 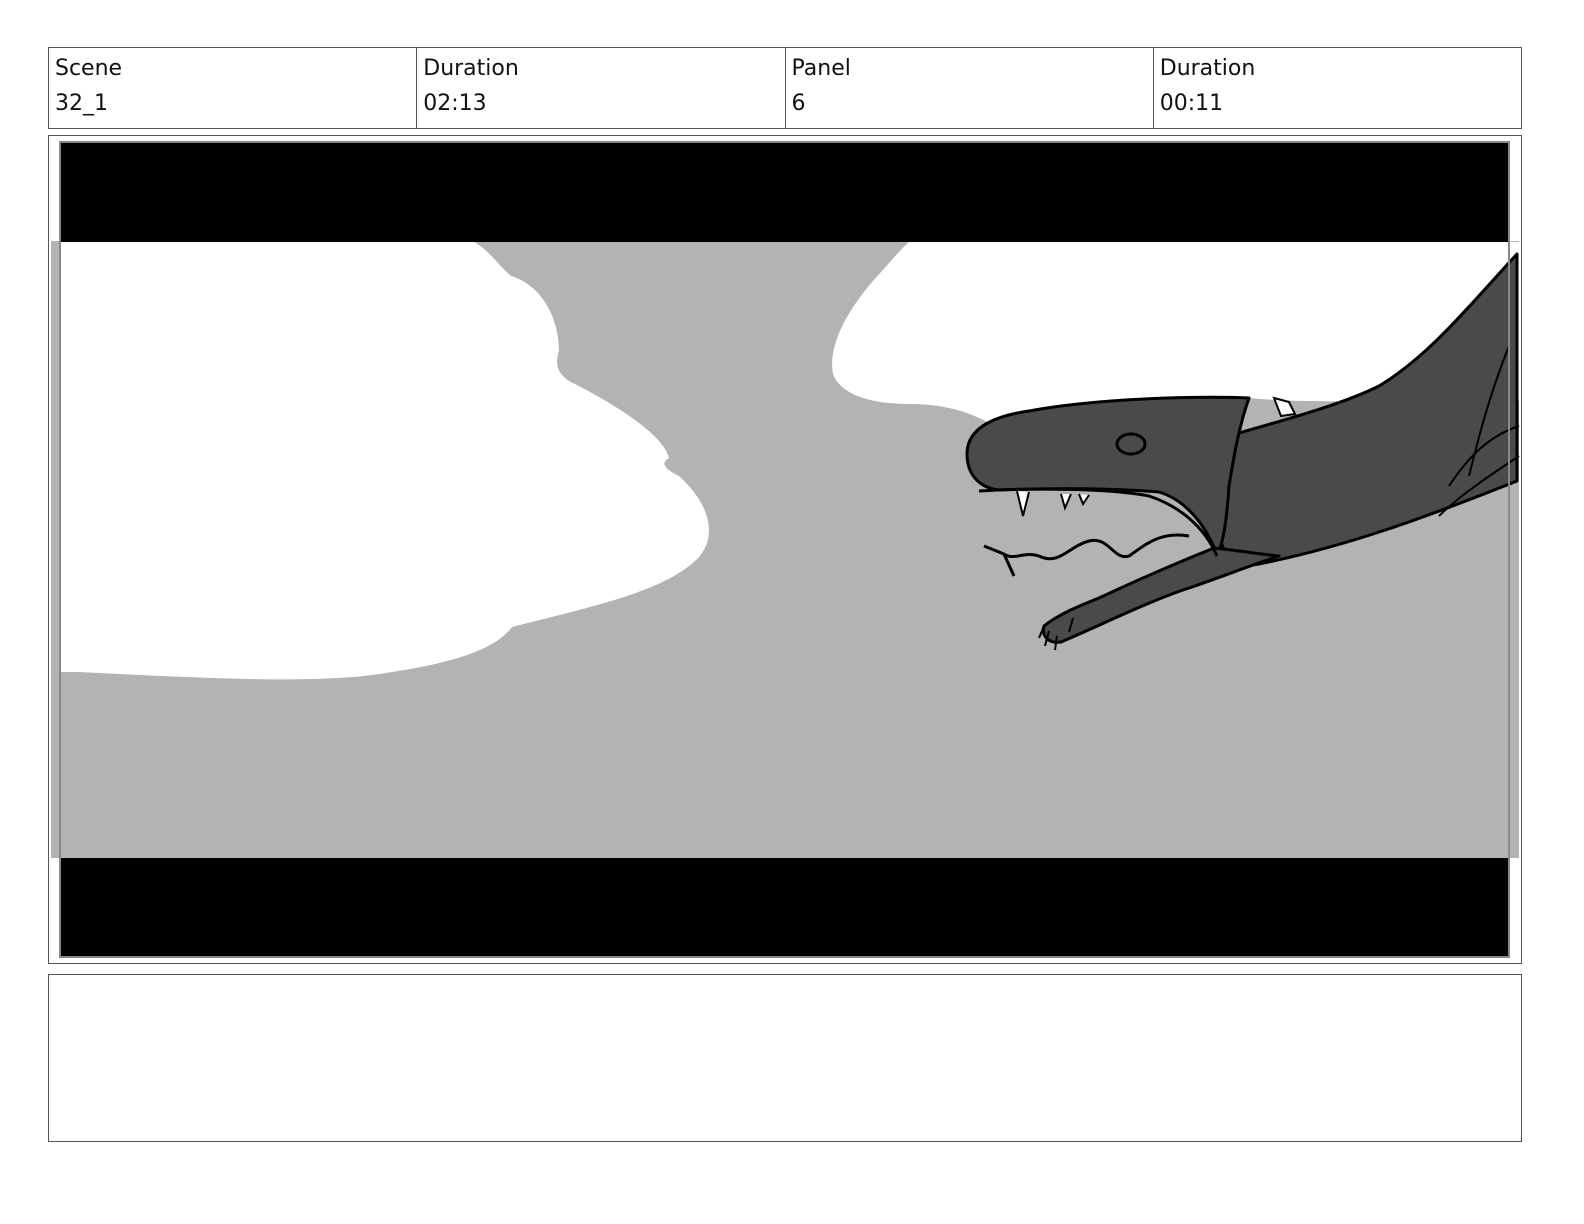 I want to click on panel-duration-value: 00:11, so click(x=1191, y=103).